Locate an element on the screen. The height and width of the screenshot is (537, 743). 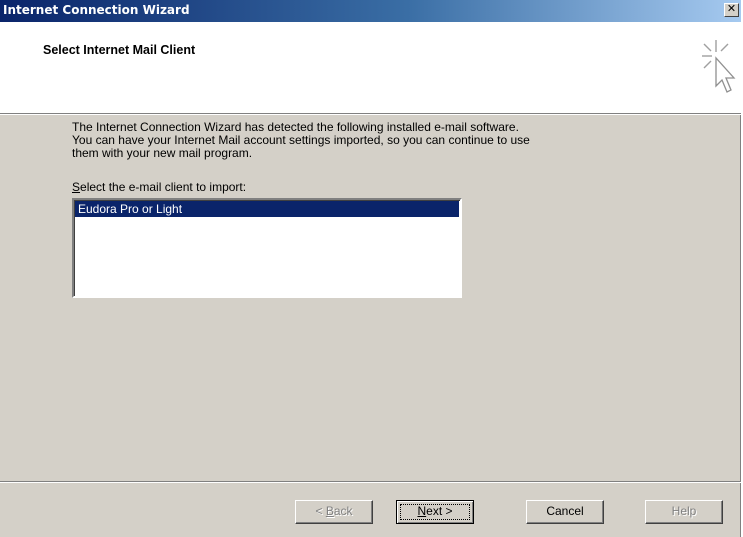
help-button-label: Help is located at coordinates (684, 511).